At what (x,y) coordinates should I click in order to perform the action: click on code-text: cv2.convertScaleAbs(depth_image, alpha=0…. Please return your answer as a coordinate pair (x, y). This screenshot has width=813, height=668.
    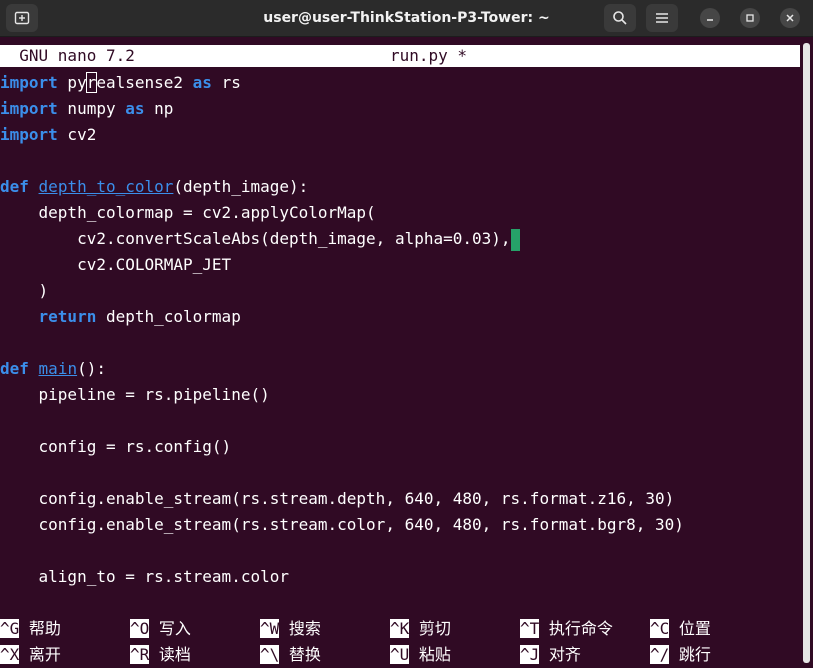
    Looking at the image, I should click on (255, 238).